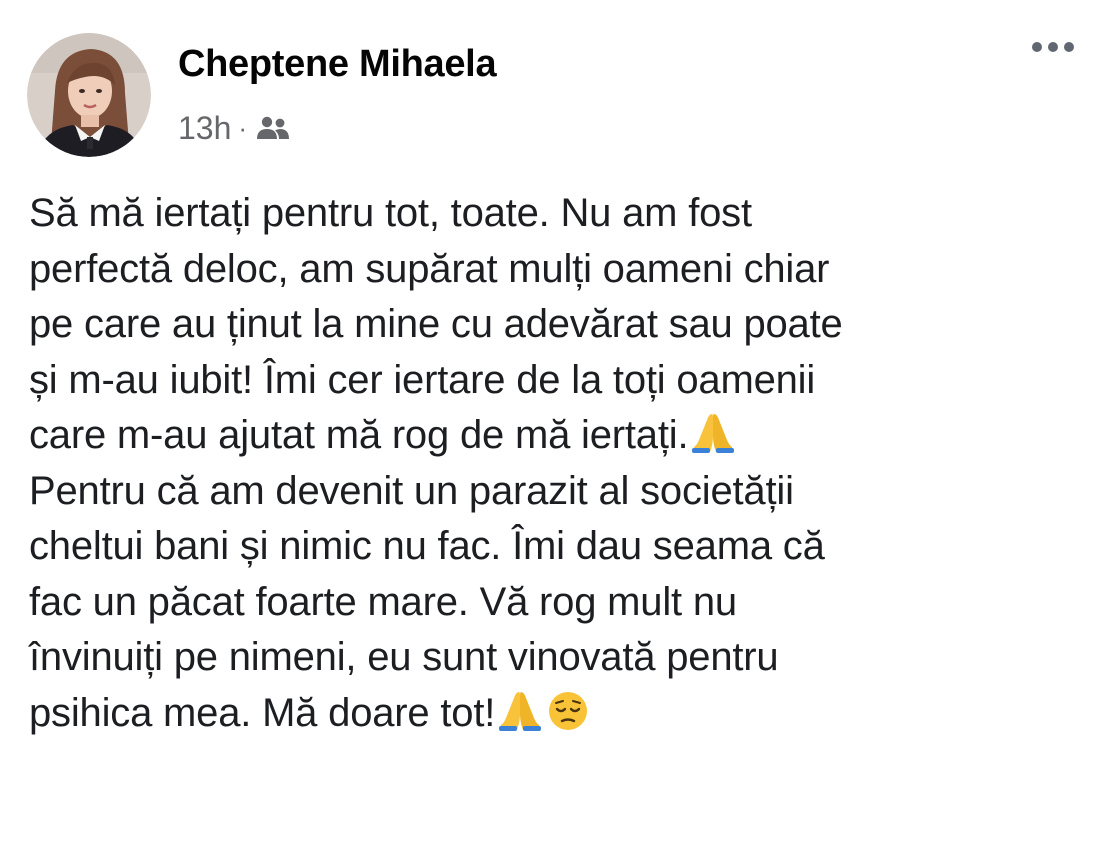 This screenshot has width=1098, height=842. I want to click on post-meta: 13h ·, so click(234, 128).